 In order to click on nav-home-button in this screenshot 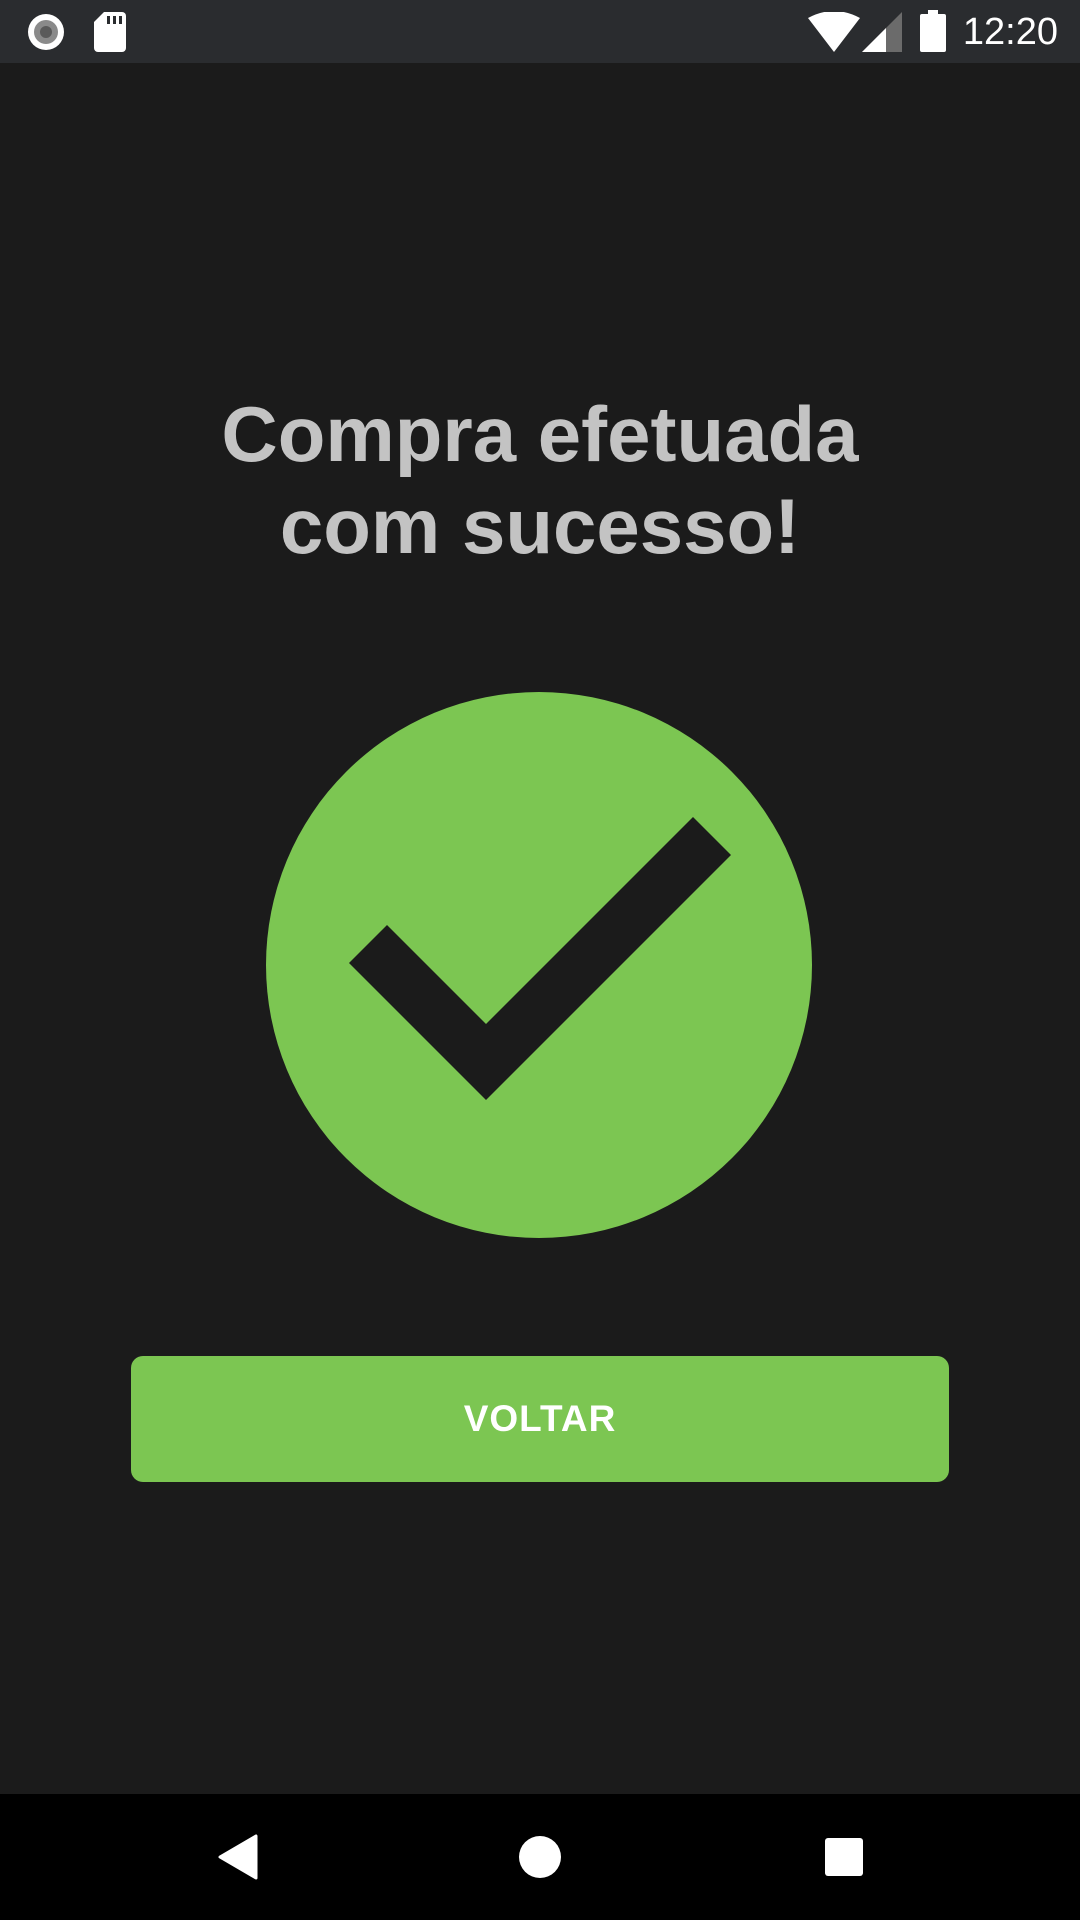, I will do `click(540, 1857)`.